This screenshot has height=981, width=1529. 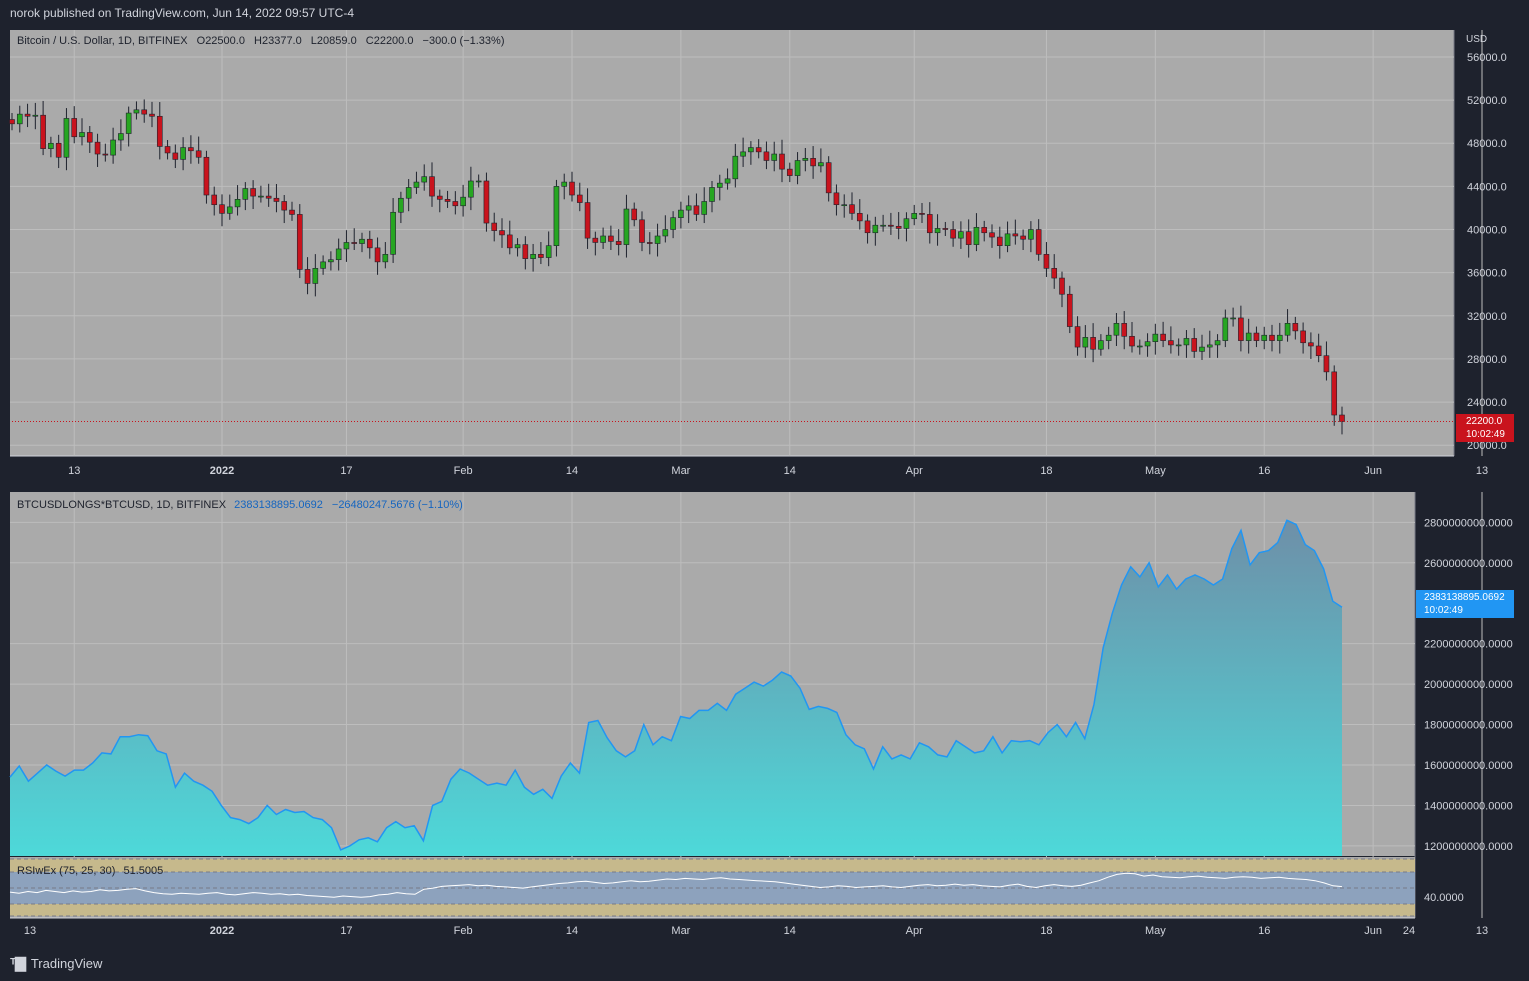 I want to click on bottom-time-tick-label: 14, so click(x=790, y=931).